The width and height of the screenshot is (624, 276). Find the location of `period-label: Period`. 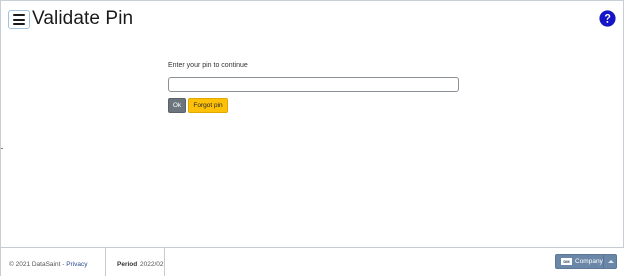

period-label: Period is located at coordinates (127, 264).